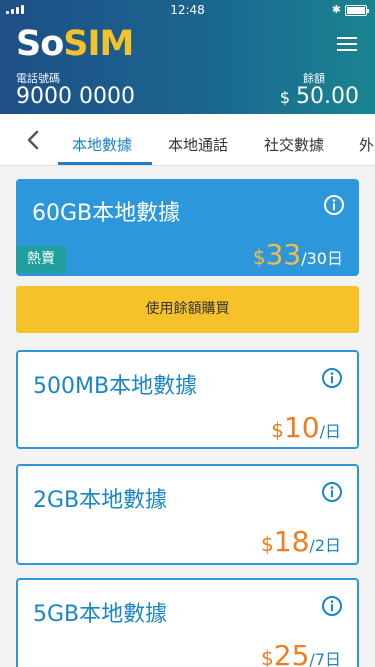 This screenshot has height=667, width=375. I want to click on tab-more: 外, so click(366, 144).